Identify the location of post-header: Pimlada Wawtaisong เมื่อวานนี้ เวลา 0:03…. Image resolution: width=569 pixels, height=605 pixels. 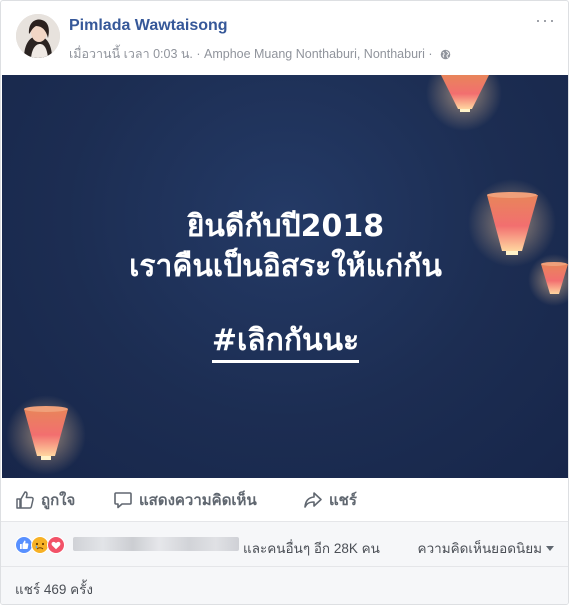
(284, 38).